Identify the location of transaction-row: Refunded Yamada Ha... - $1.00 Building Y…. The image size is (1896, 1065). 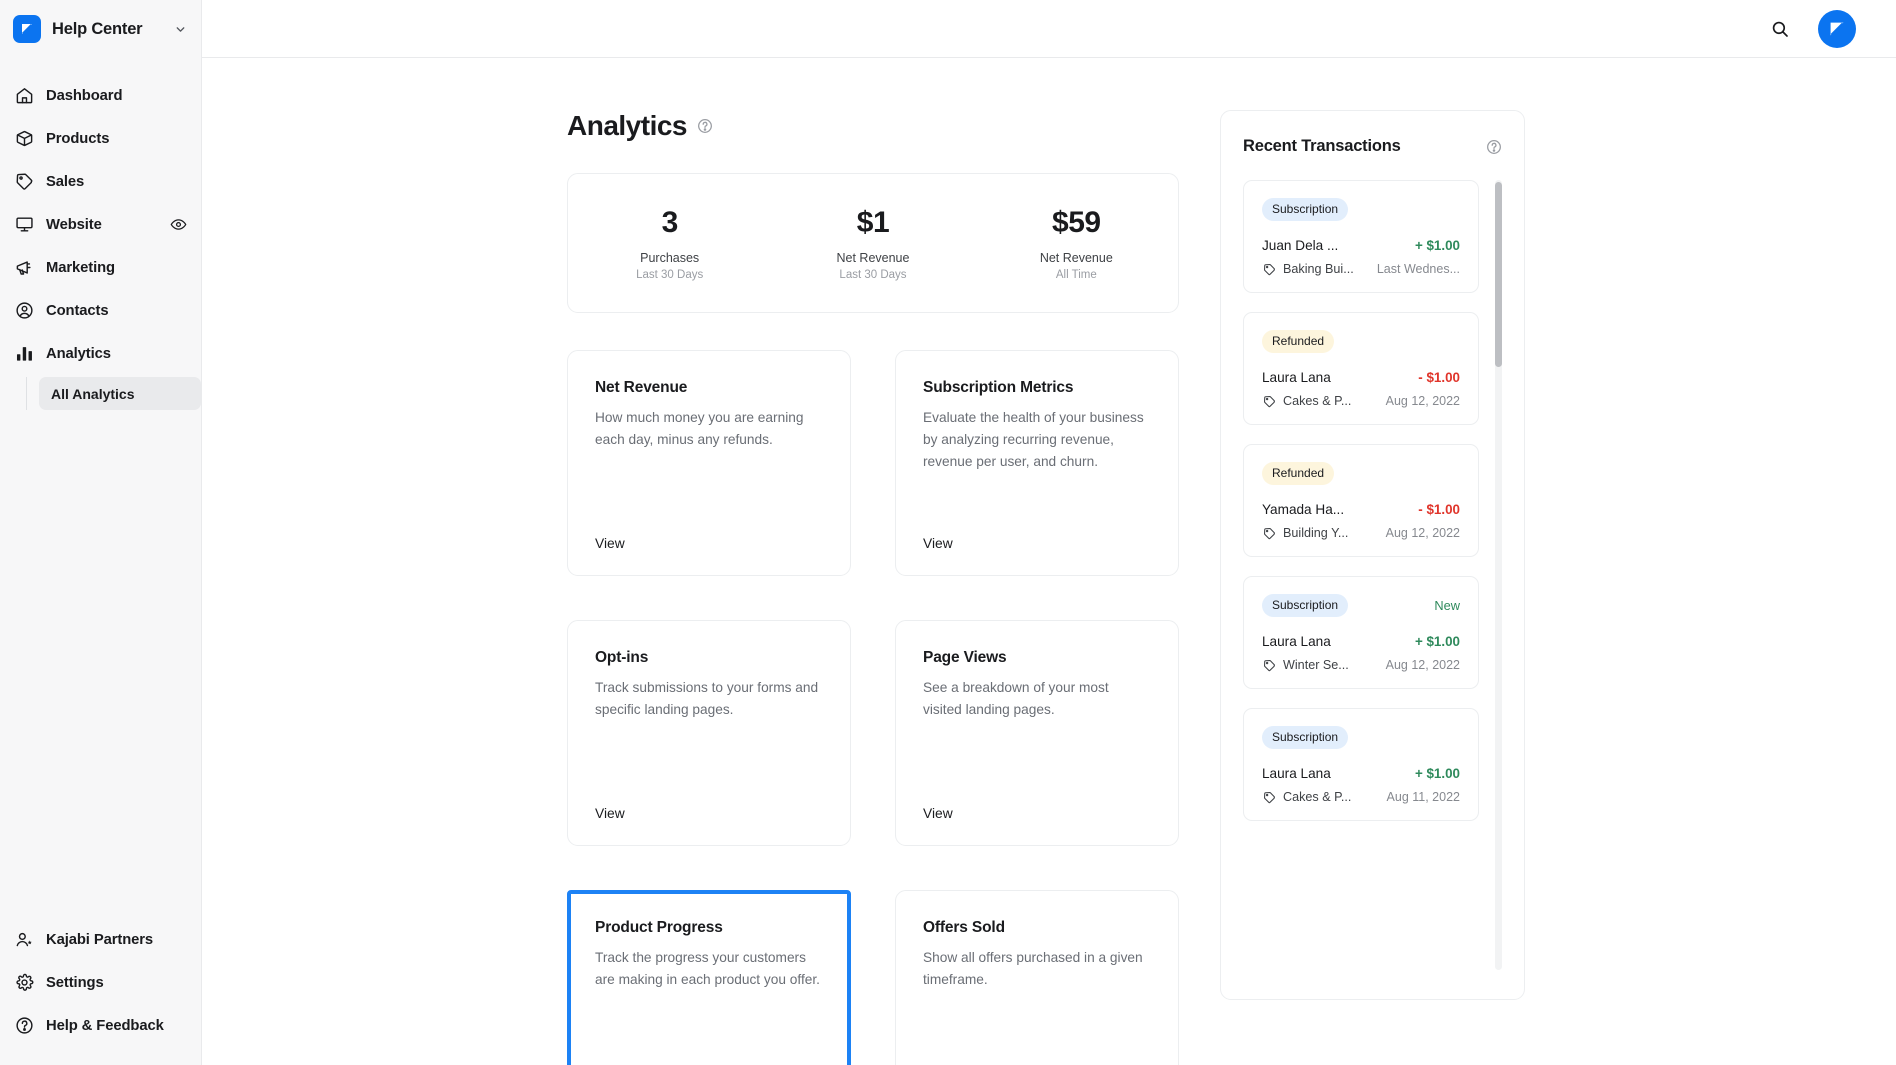
(1361, 500).